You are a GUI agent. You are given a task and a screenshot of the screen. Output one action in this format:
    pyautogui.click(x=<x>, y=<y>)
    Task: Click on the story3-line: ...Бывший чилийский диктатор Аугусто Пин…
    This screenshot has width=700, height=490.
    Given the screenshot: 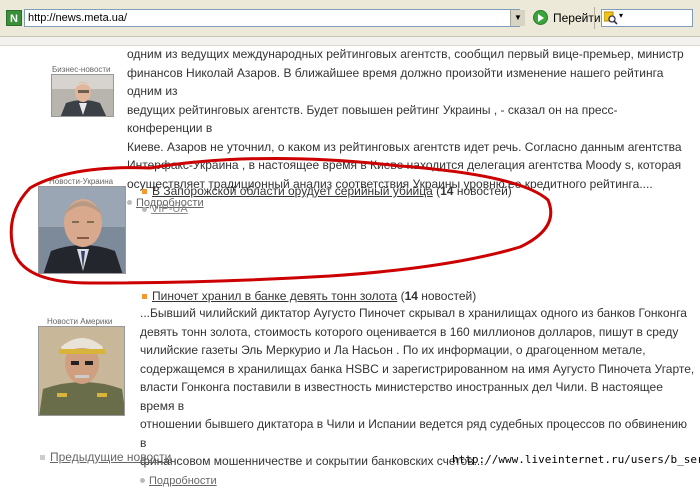 What is the action you would take?
    pyautogui.click(x=417, y=313)
    